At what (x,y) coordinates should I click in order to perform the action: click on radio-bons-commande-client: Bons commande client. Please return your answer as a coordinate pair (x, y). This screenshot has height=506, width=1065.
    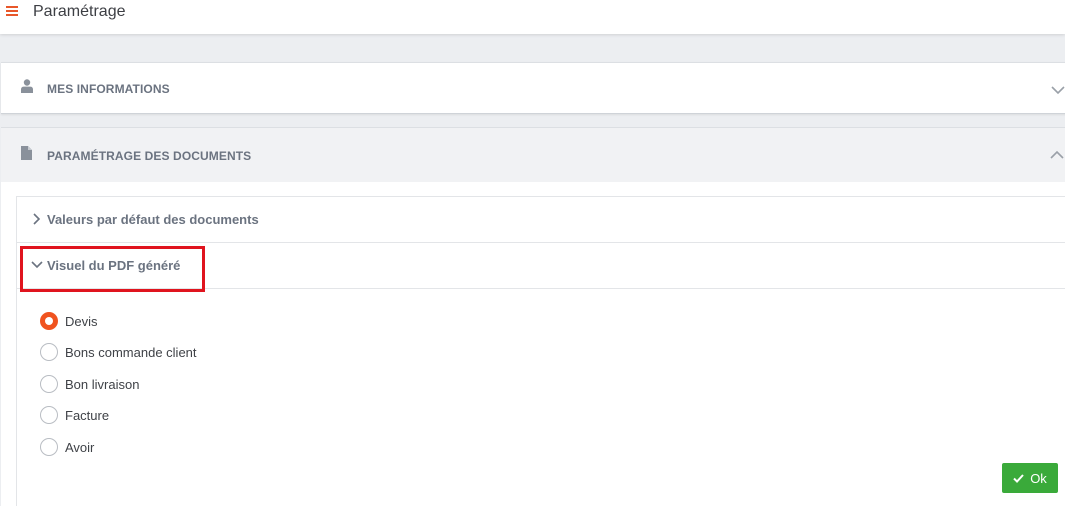
    Looking at the image, I should click on (118, 352).